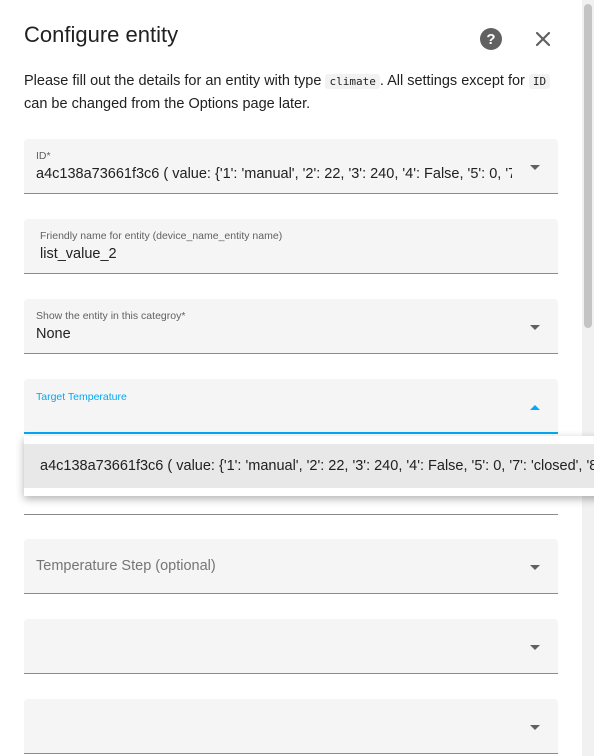 This screenshot has height=756, width=594. What do you see at coordinates (539, 81) in the screenshot?
I see `id-code: ID` at bounding box center [539, 81].